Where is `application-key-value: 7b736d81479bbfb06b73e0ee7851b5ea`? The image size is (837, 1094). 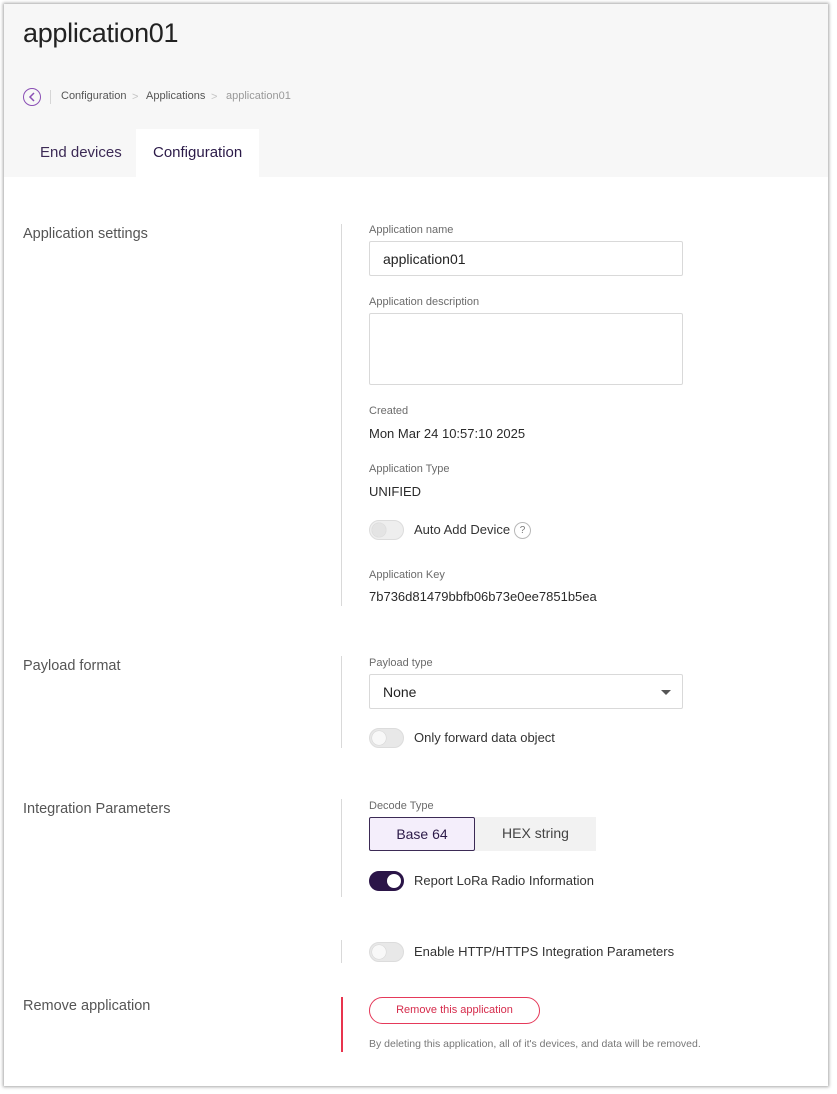
application-key-value: 7b736d81479bbfb06b73e0ee7851b5ea is located at coordinates (483, 596).